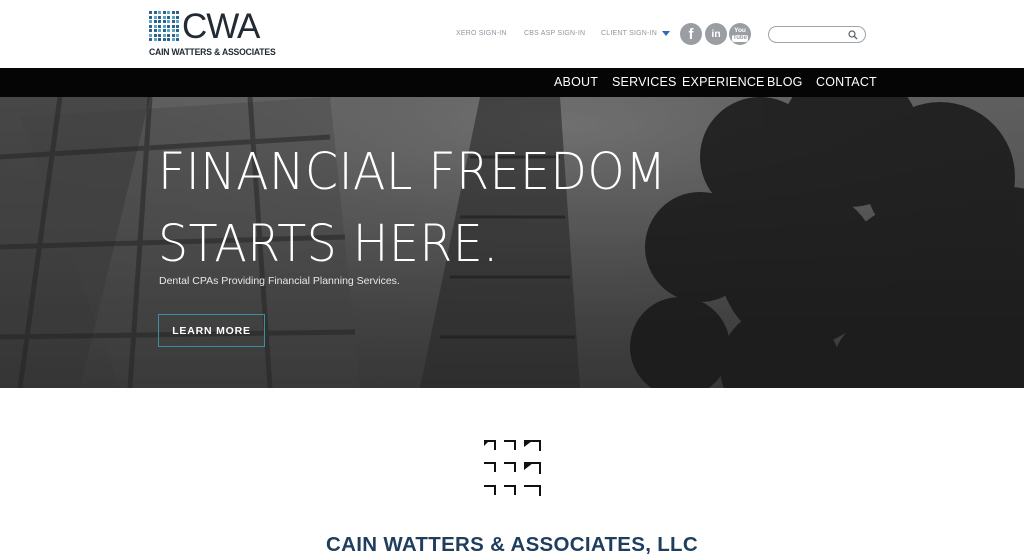 Image resolution: width=1024 pixels, height=554 pixels. What do you see at coordinates (512, 543) in the screenshot?
I see `company-name-heading: CAIN WATTERS & ASSOCIATES, LLC` at bounding box center [512, 543].